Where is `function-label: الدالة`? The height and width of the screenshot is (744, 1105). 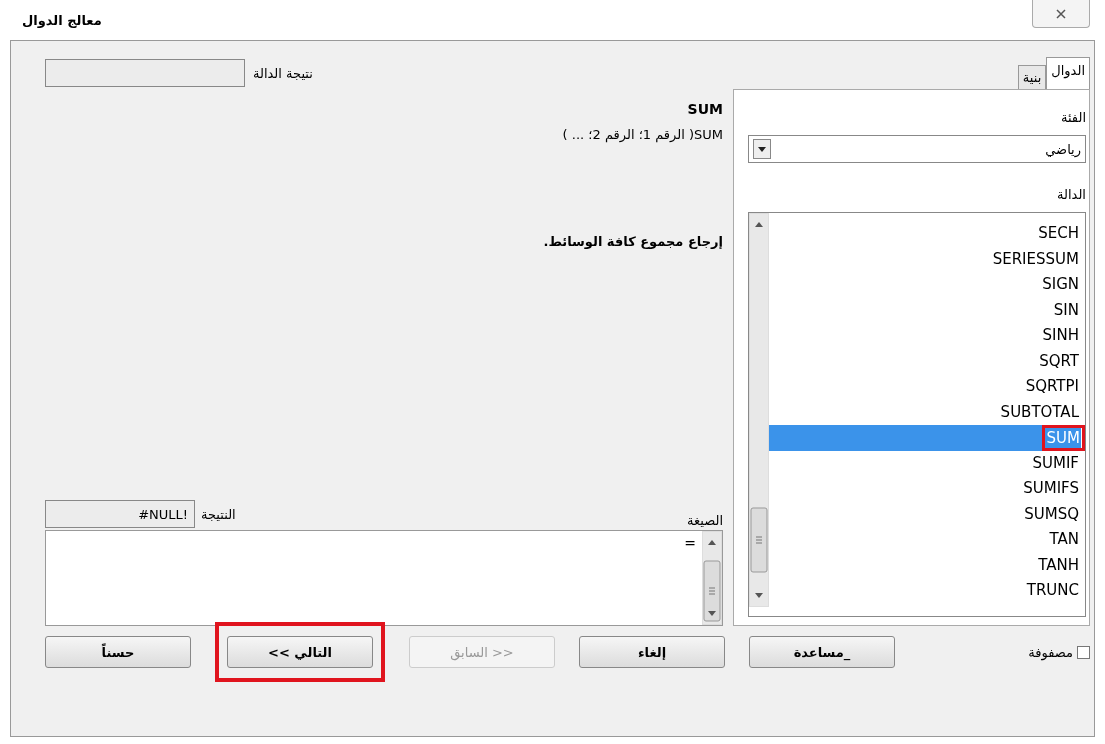 function-label: الدالة is located at coordinates (1071, 194).